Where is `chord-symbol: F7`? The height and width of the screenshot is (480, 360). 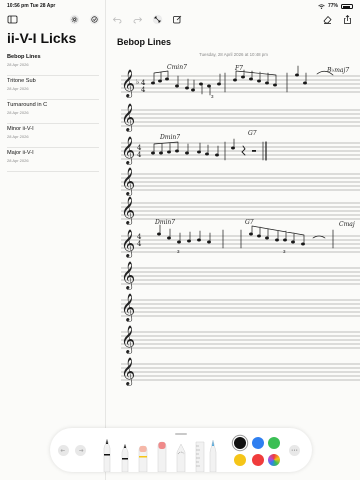
chord-symbol: F7 is located at coordinates (238, 68).